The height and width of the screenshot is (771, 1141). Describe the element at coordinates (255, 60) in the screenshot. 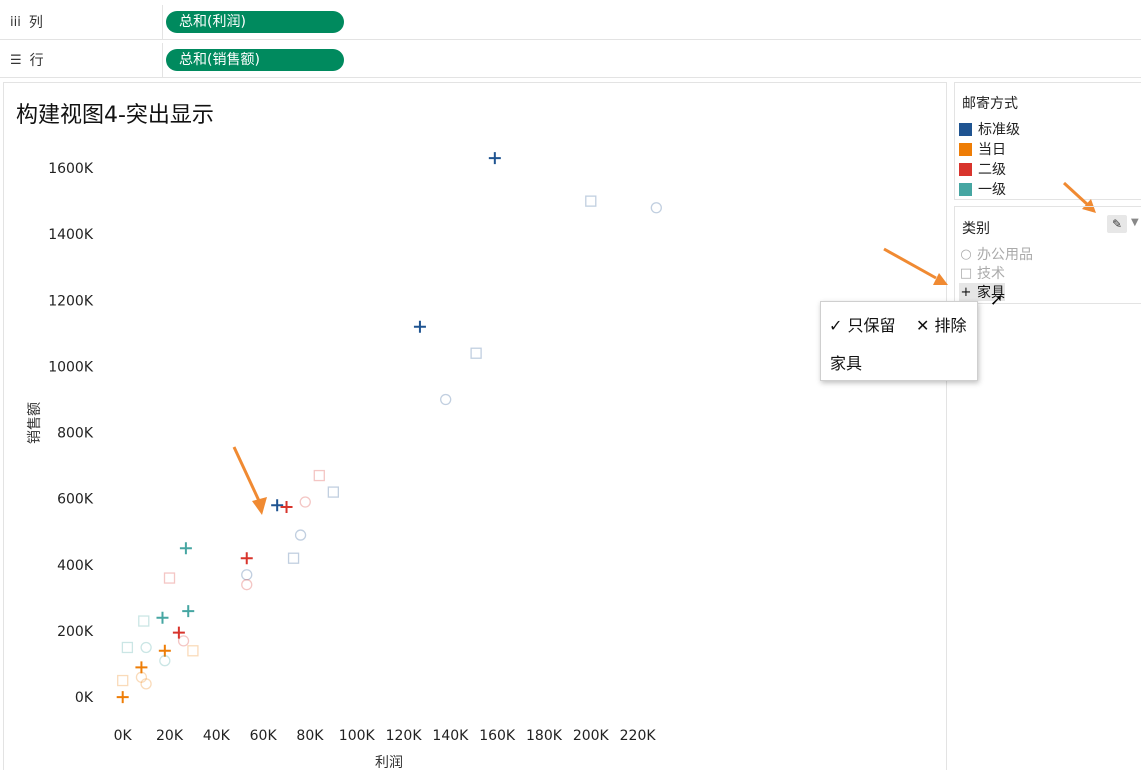

I see `rows-pill-sales: 总和(销售额)` at that location.